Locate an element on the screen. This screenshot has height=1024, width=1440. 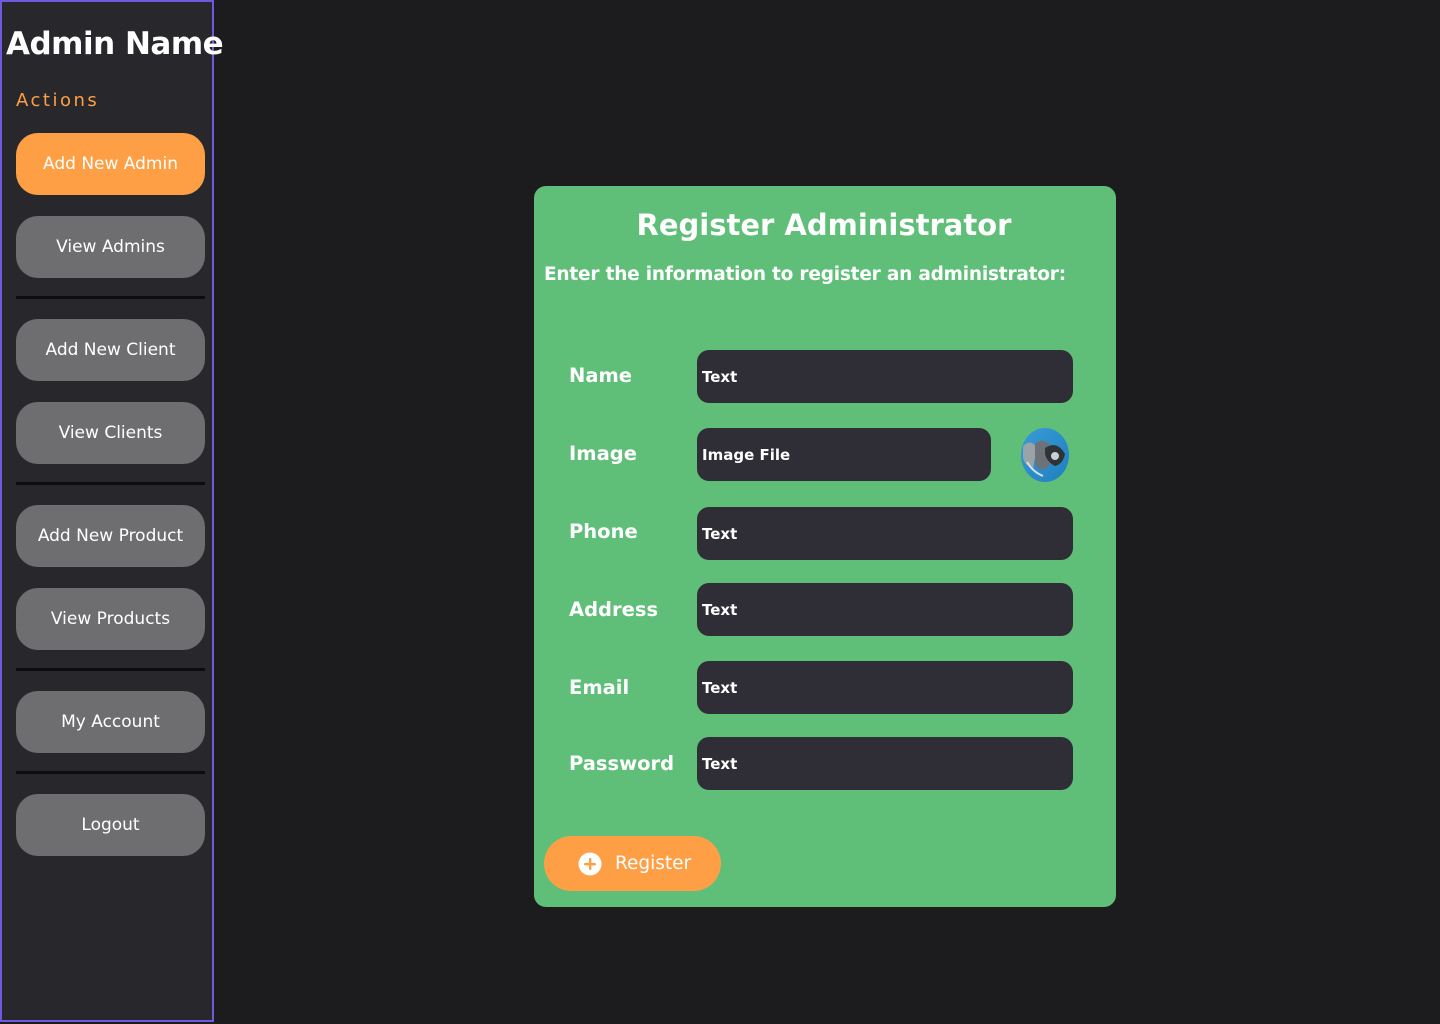
address-input: Text is located at coordinates (885, 609).